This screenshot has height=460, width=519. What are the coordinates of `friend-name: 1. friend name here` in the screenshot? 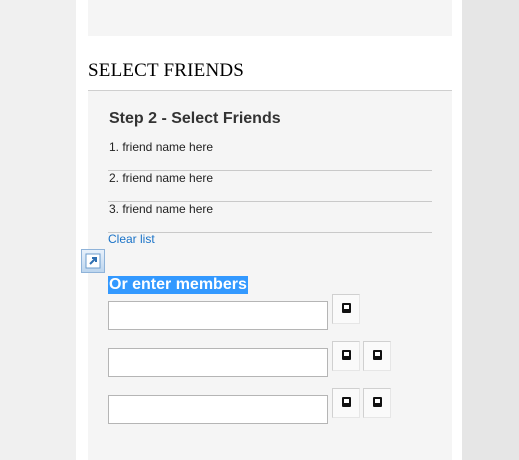 It's located at (161, 147).